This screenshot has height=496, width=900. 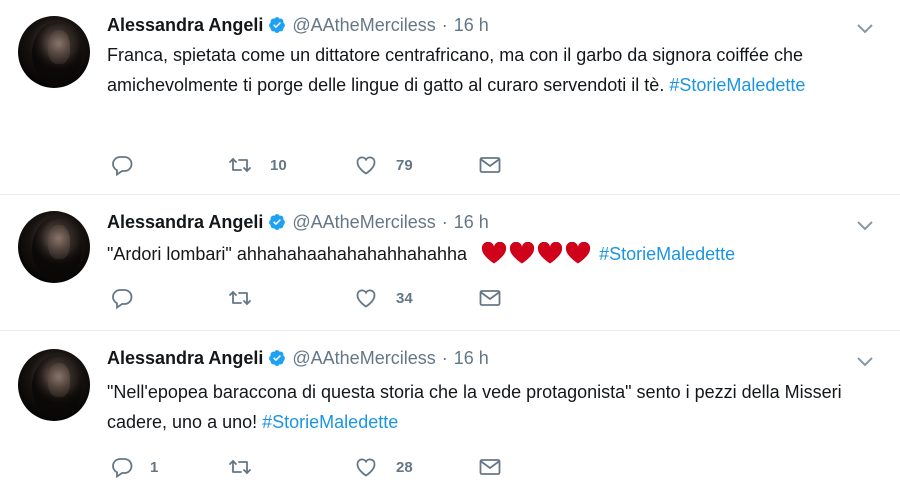 What do you see at coordinates (404, 467) in the screenshot?
I see `like-count: 28` at bounding box center [404, 467].